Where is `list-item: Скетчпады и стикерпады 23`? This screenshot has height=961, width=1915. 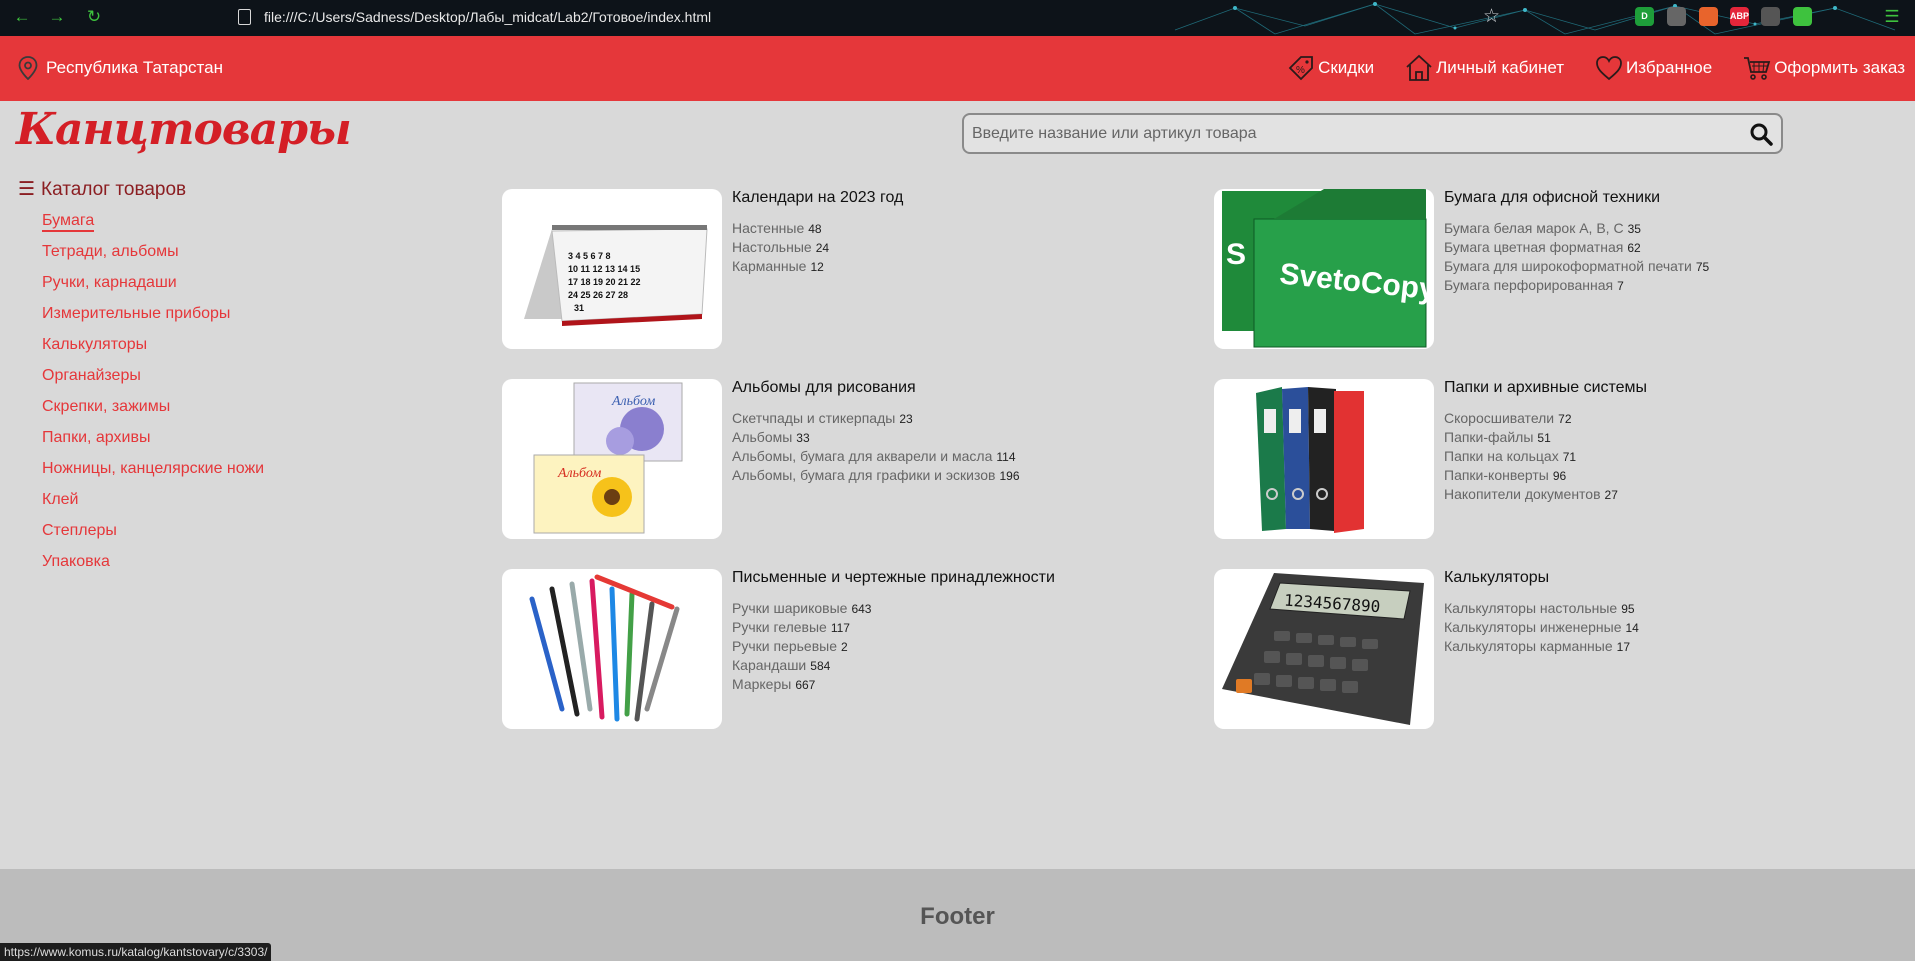
list-item: Скетчпады и стикерпады 23 is located at coordinates (876, 419).